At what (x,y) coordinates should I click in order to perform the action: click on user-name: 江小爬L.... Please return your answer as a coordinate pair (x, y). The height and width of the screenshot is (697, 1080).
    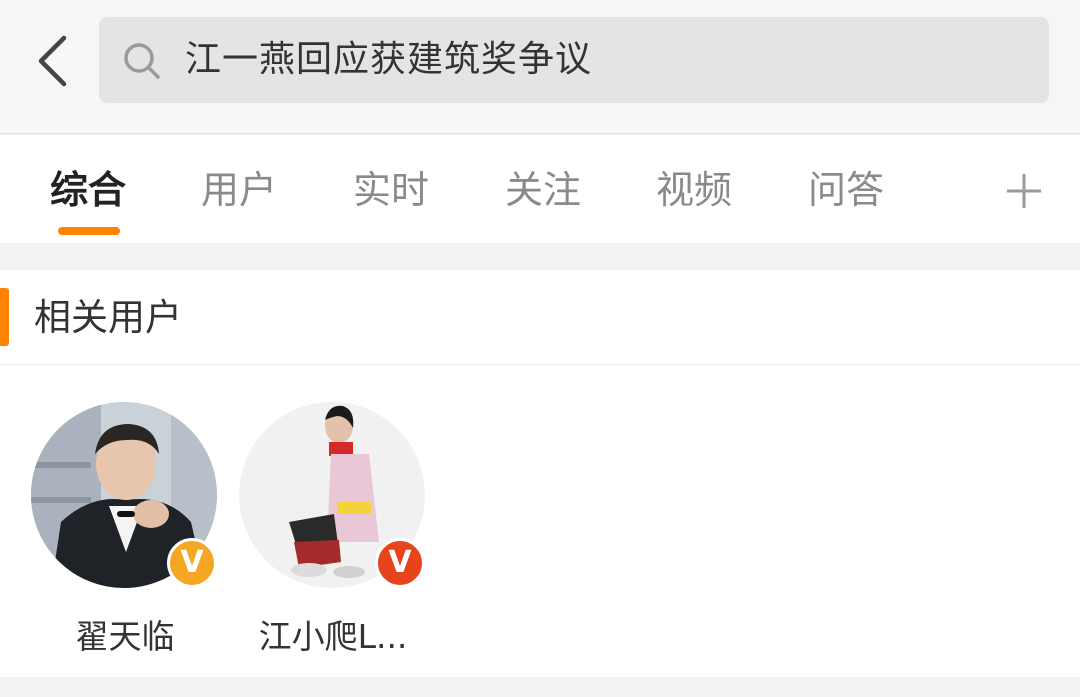
    Looking at the image, I should click on (333, 636).